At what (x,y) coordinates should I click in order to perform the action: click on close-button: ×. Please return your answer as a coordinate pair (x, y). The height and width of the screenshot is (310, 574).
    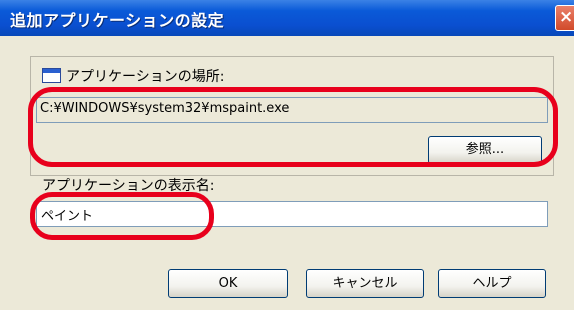
    Looking at the image, I should click on (564, 18).